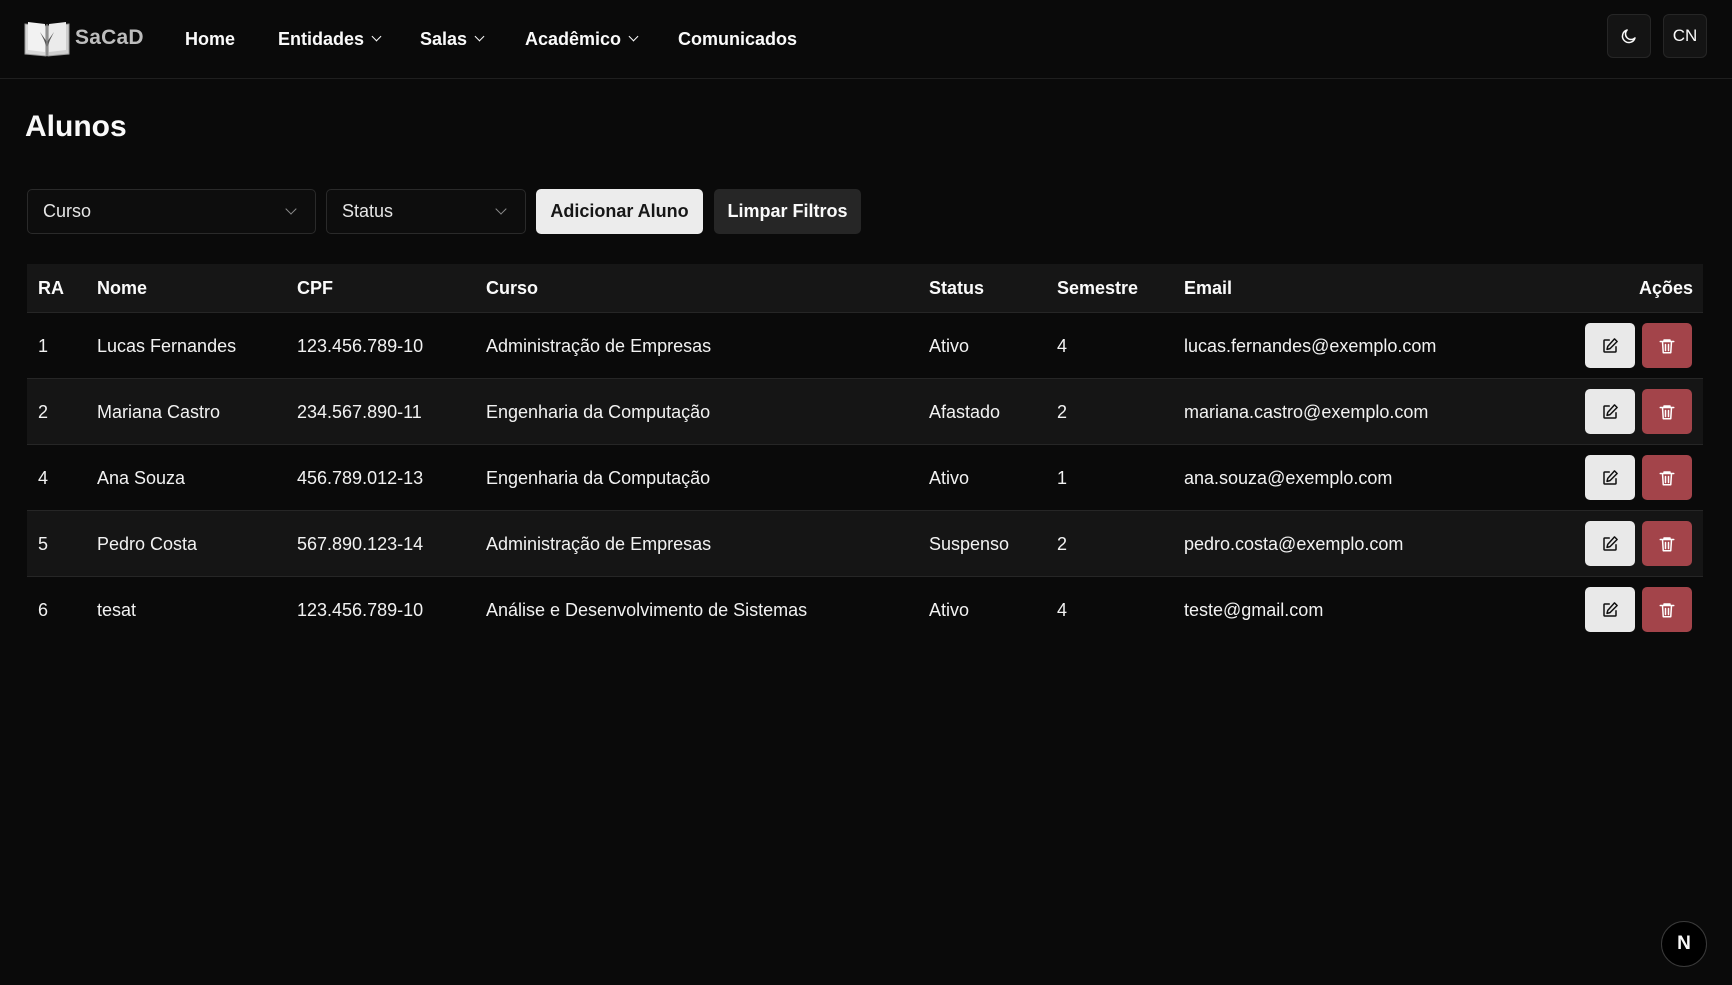  What do you see at coordinates (787, 211) in the screenshot?
I see `clear-filters-button: Limpar Filtros` at bounding box center [787, 211].